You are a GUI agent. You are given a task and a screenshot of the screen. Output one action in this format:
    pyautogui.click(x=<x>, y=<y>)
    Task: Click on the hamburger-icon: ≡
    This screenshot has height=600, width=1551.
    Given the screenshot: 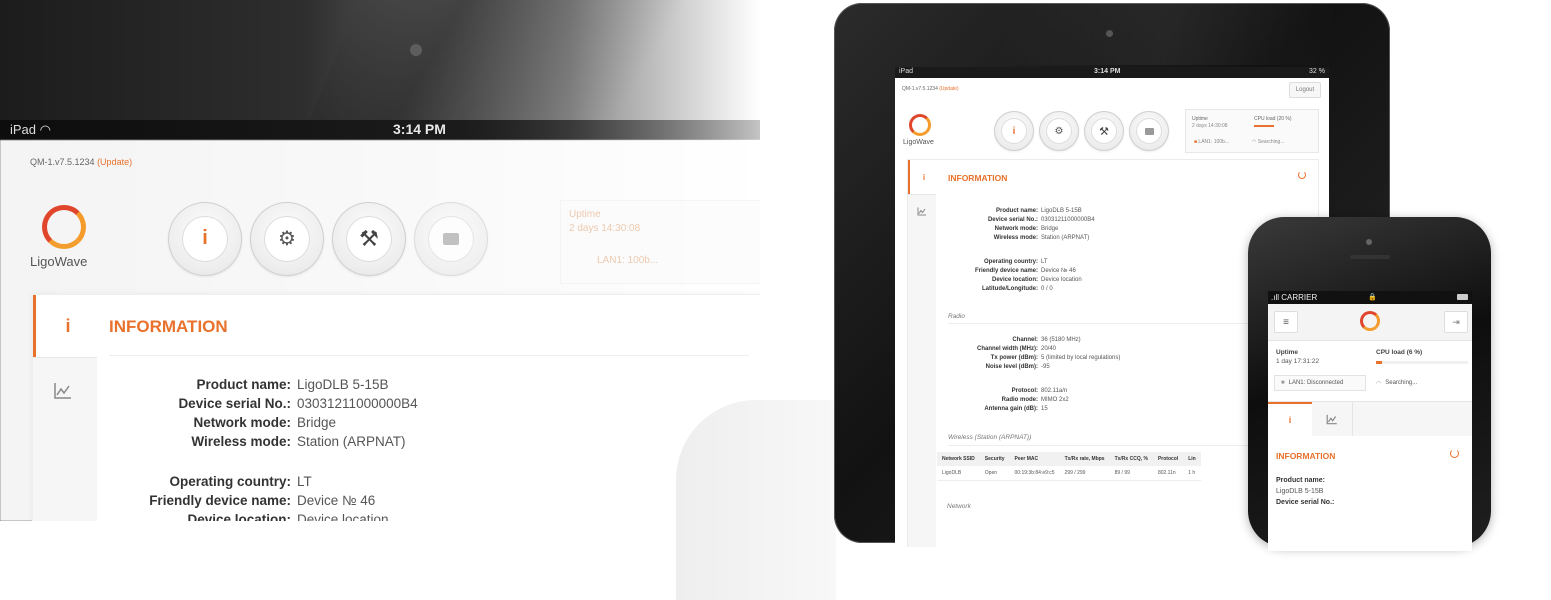 What is the action you would take?
    pyautogui.click(x=1286, y=322)
    